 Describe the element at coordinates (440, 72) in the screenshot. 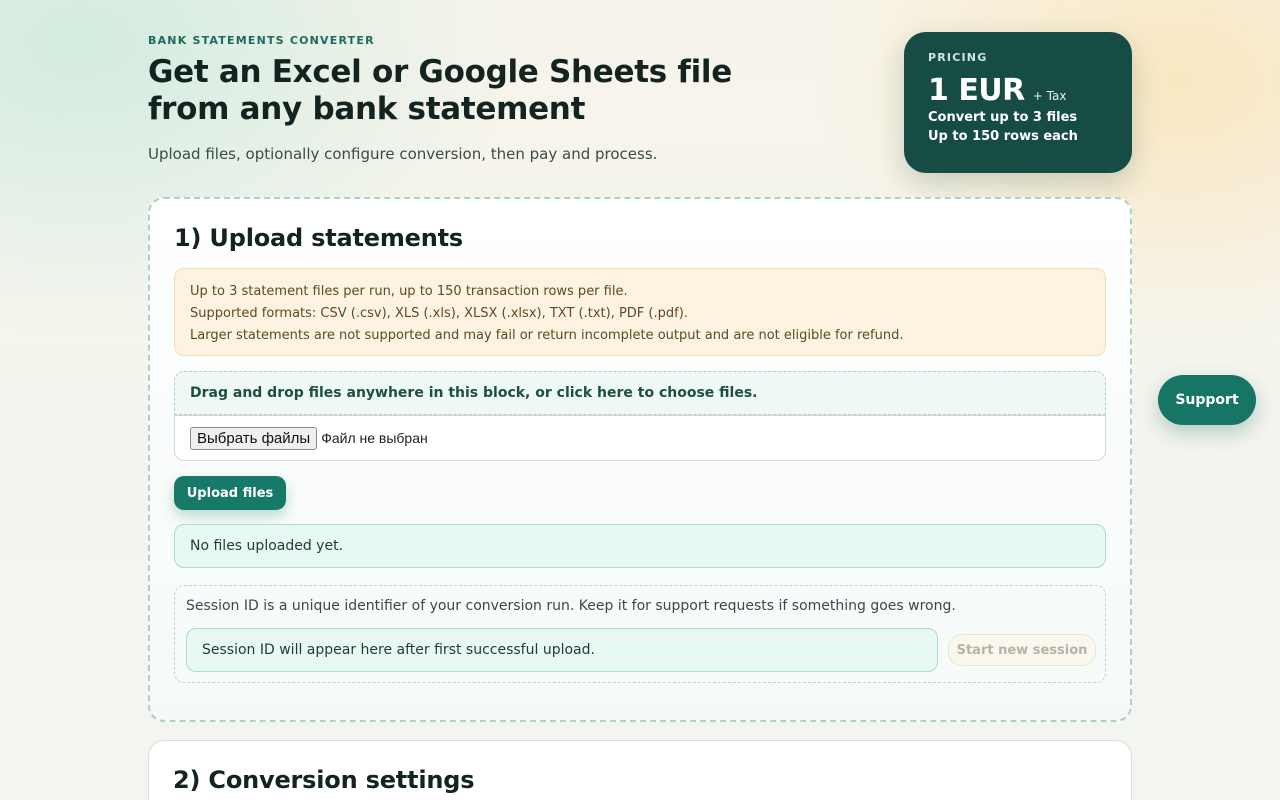

I see `page-title-line-1: Get an Excel or Google Sheets file` at that location.